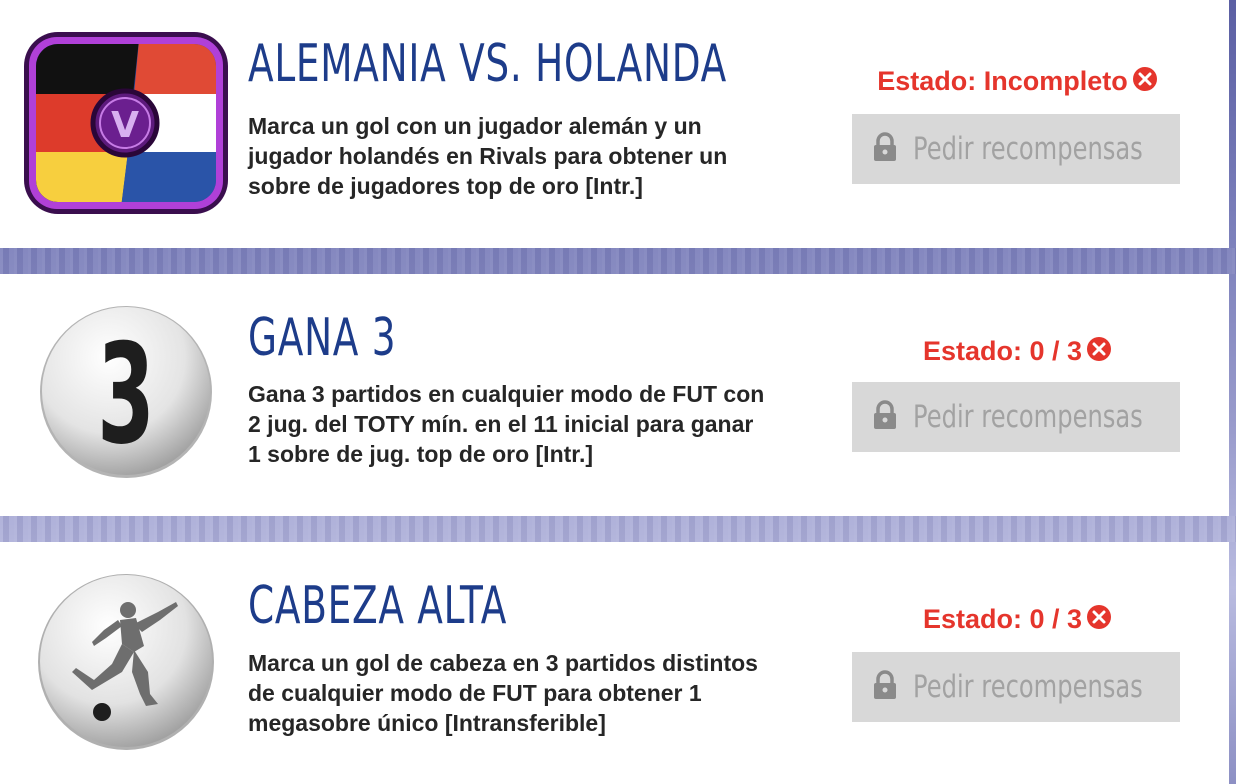  What do you see at coordinates (487, 64) in the screenshot?
I see `objective-title: ALEMANIA VS. HOLANDA` at bounding box center [487, 64].